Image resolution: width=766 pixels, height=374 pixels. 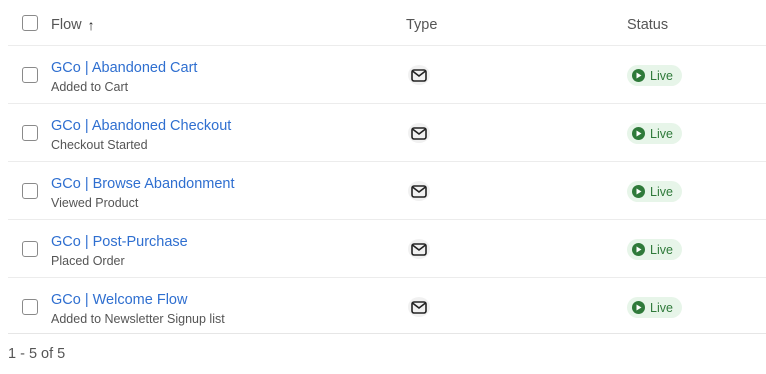 What do you see at coordinates (37, 354) in the screenshot?
I see `pagination-summary: 1 - 5 of 5` at bounding box center [37, 354].